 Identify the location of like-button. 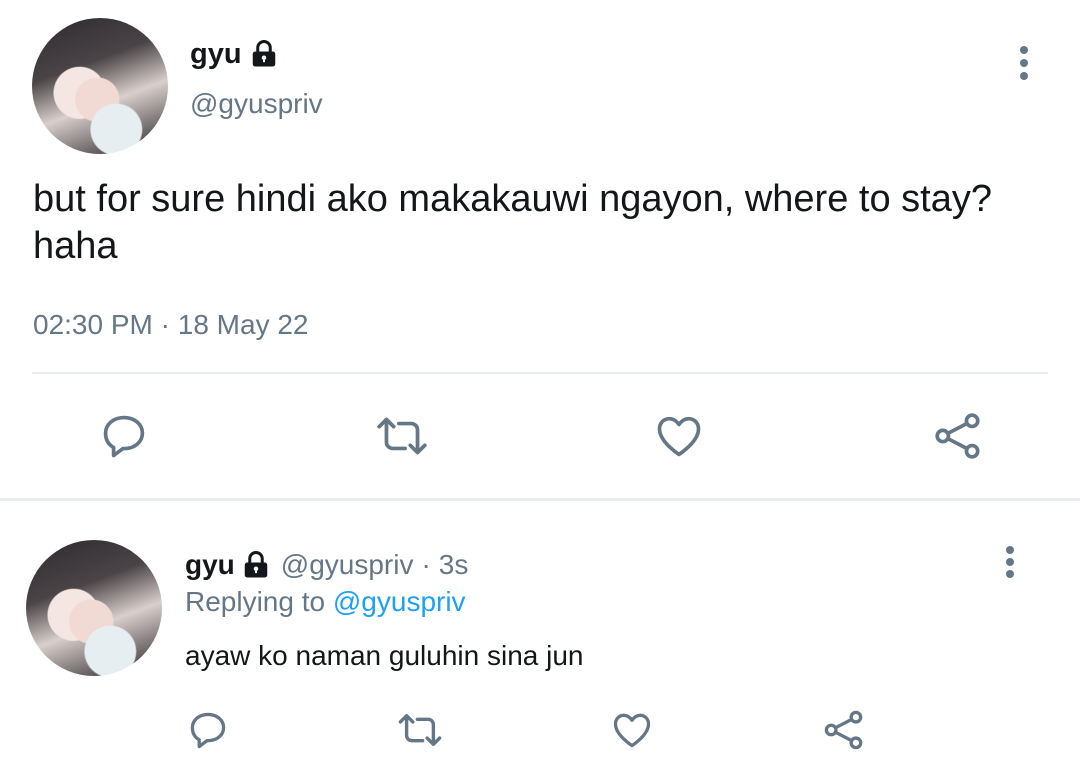
(679, 436).